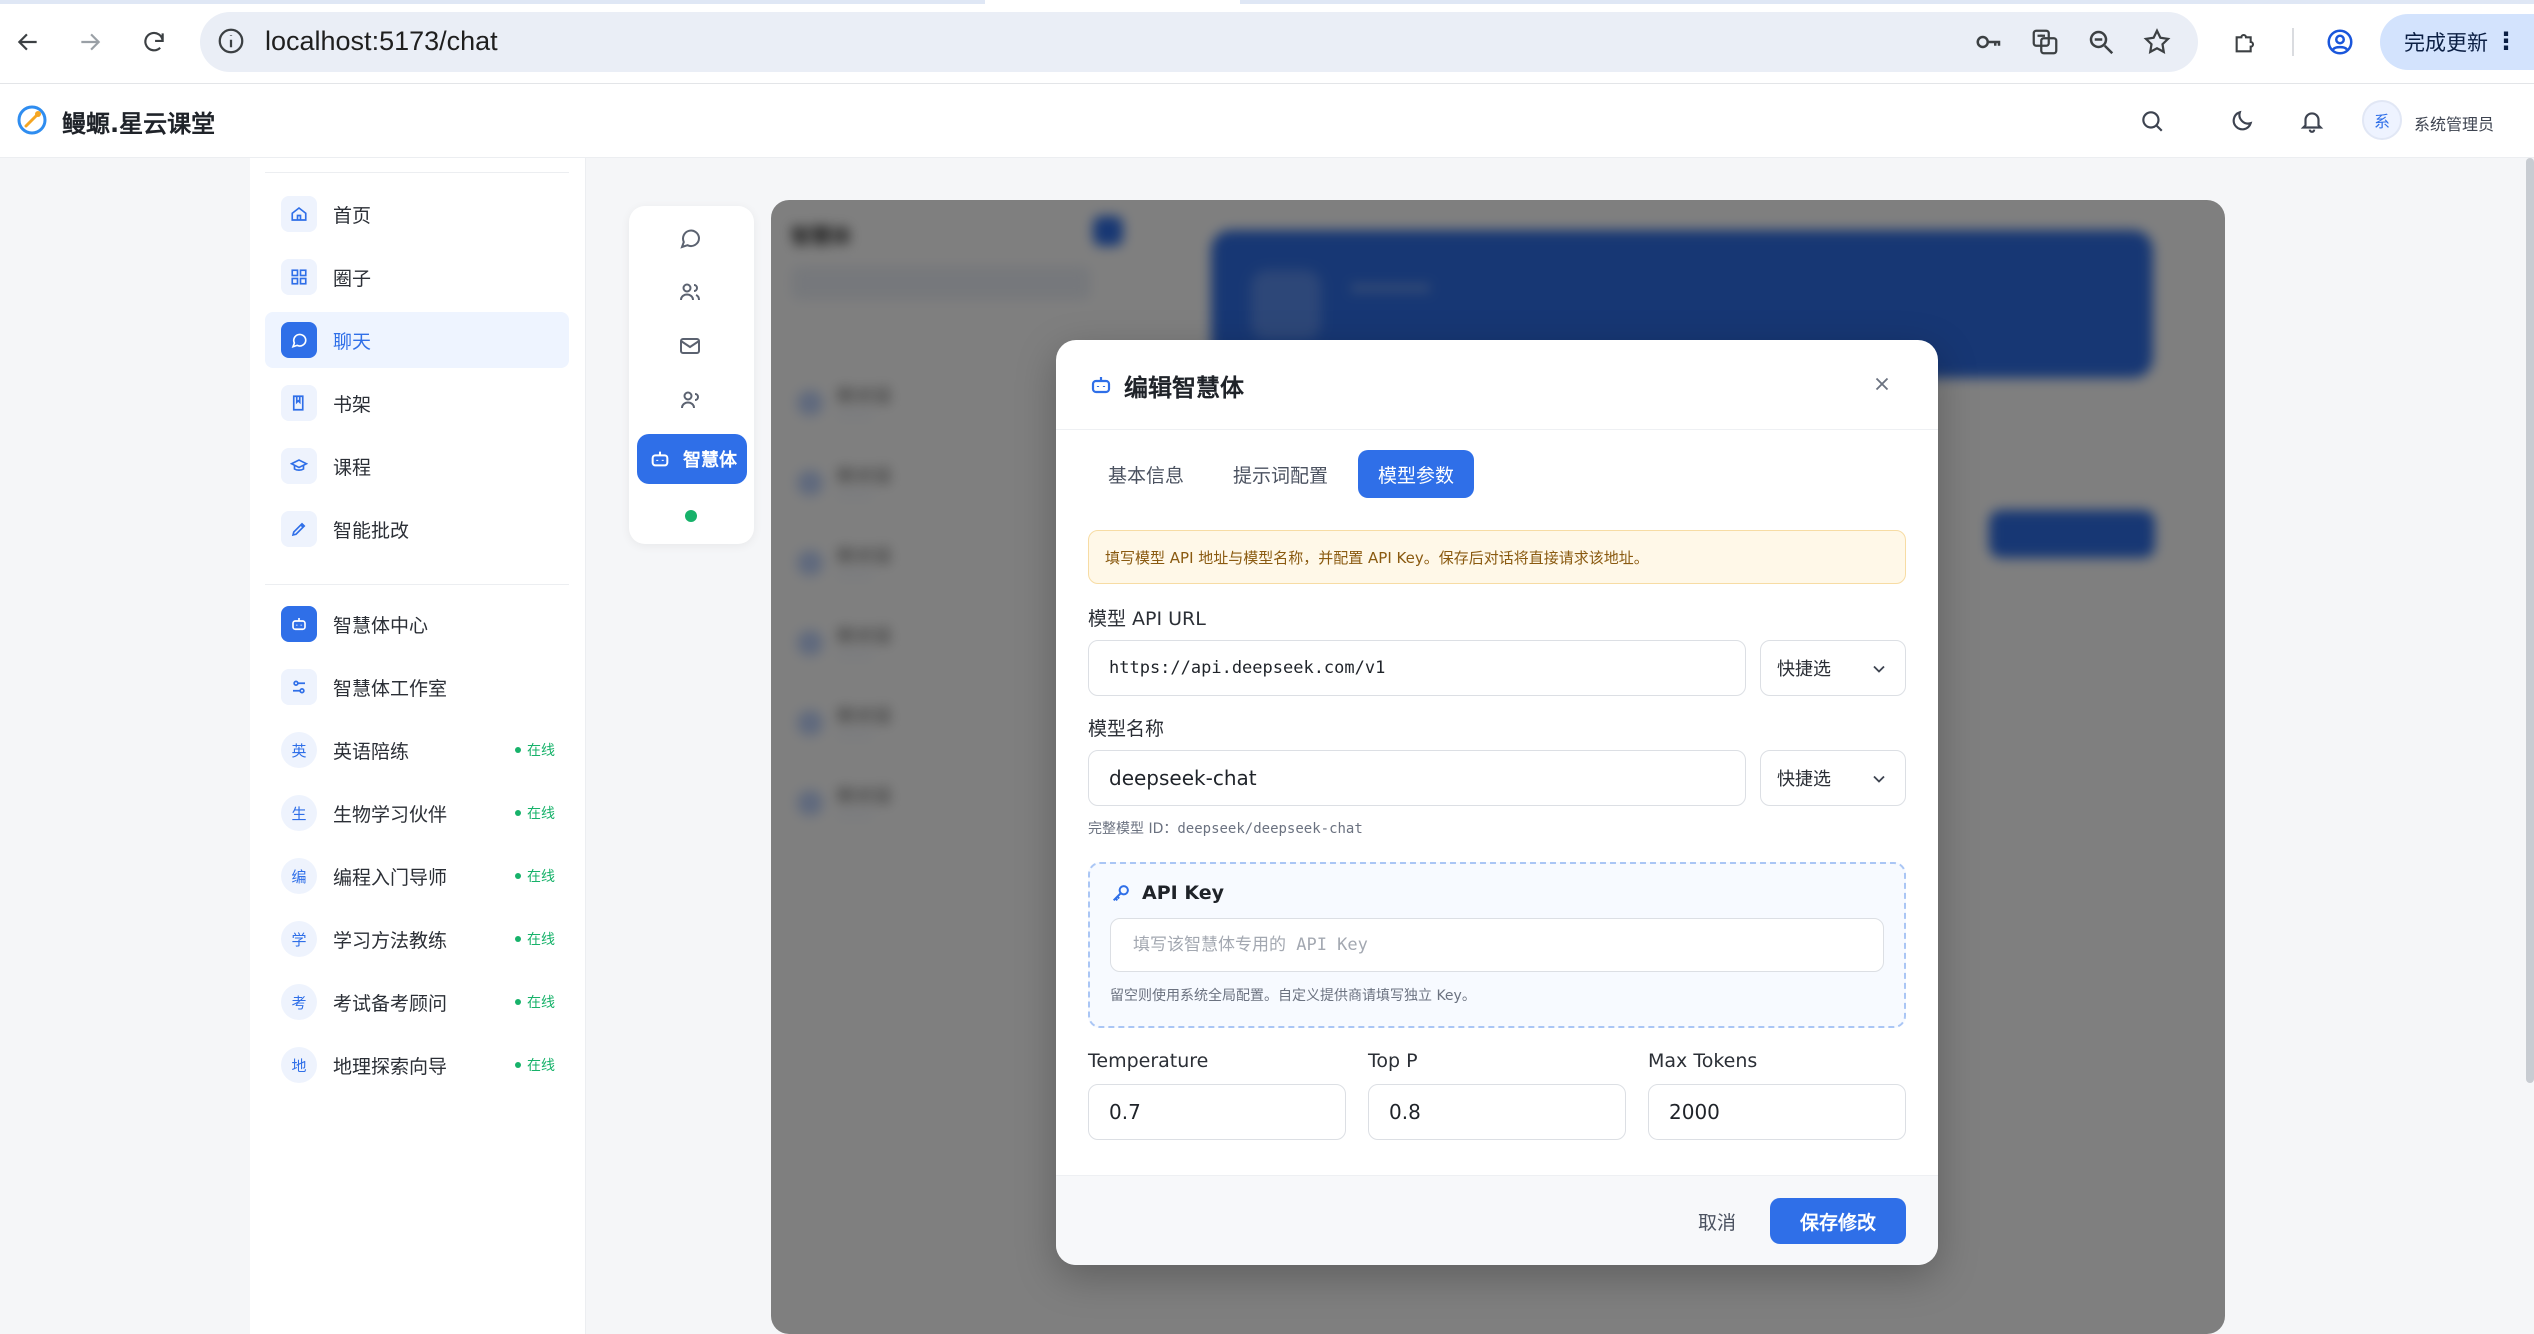 The image size is (2534, 1334). Describe the element at coordinates (390, 1066) in the screenshot. I see `sidebar-item-label: 地理探索向导` at that location.